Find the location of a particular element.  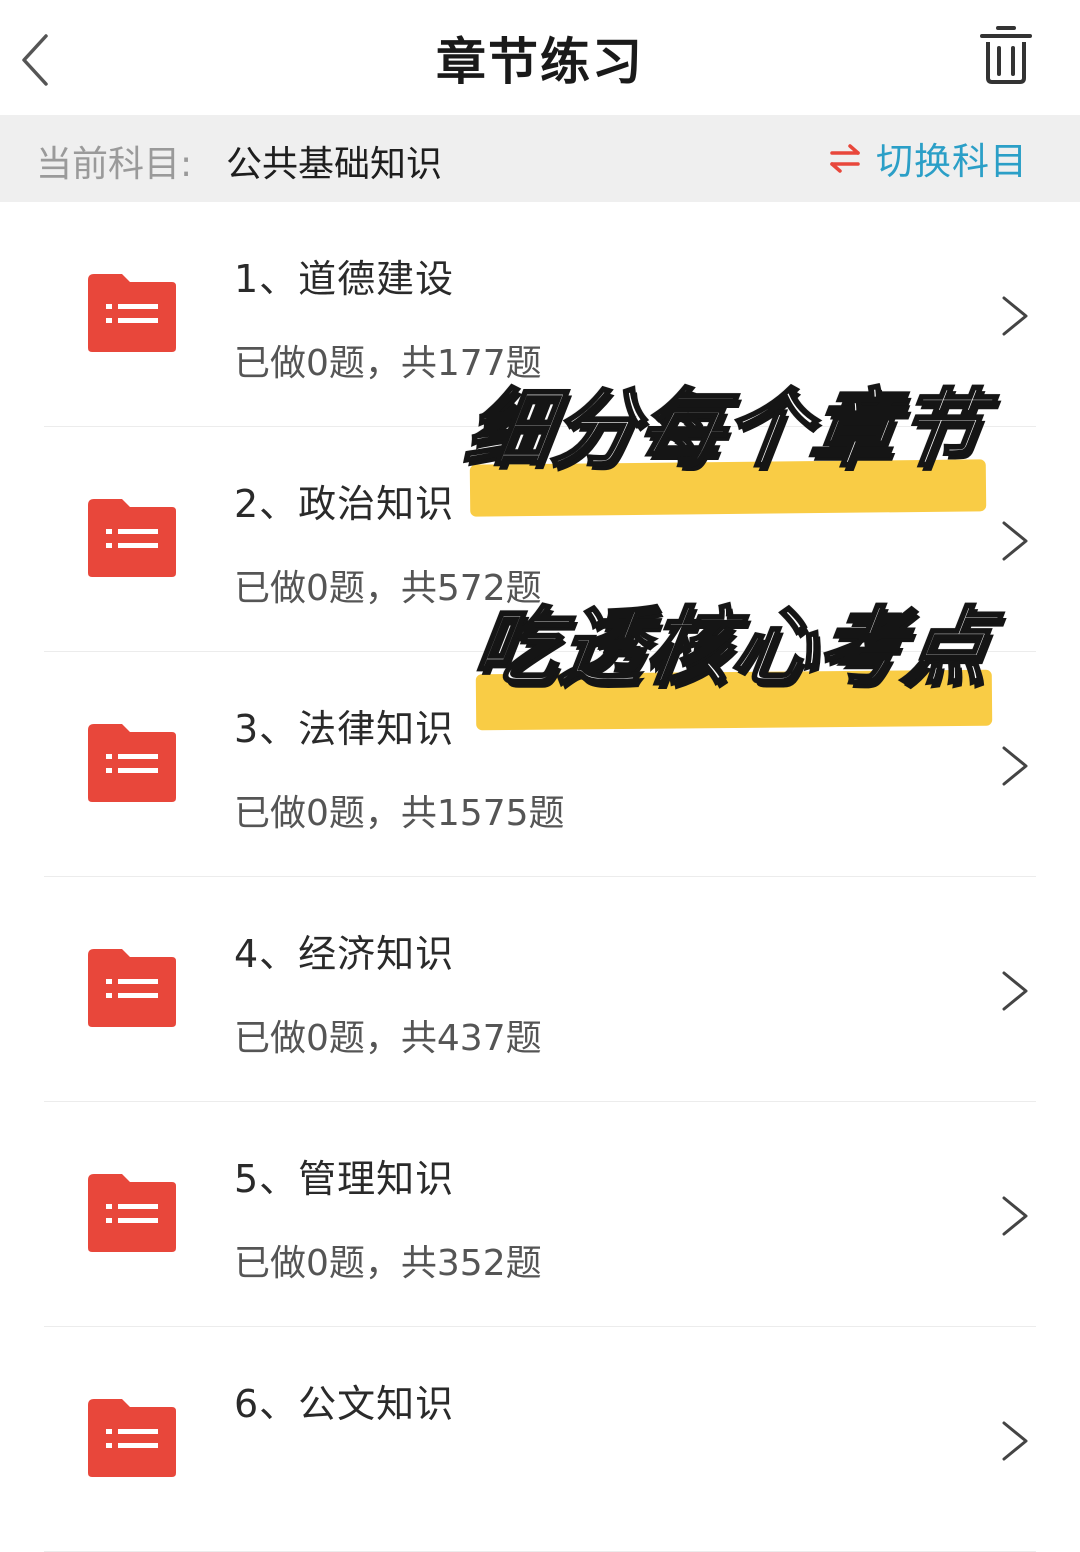

chapter-stats: 已做0题，共177题 is located at coordinates (388, 363).